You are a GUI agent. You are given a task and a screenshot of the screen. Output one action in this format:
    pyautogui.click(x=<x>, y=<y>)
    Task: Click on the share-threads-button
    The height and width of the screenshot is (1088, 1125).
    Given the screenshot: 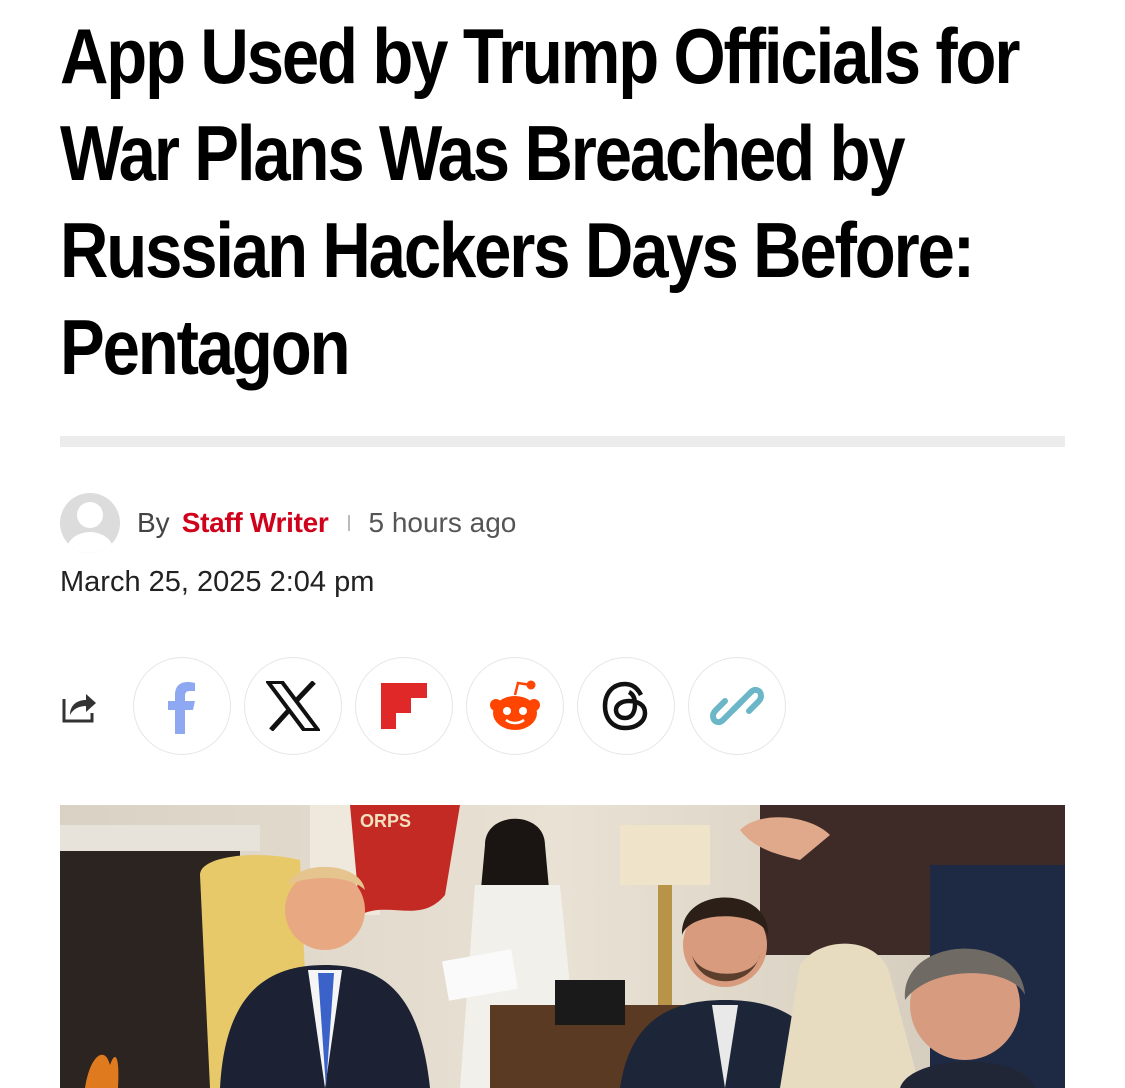 What is the action you would take?
    pyautogui.click(x=626, y=706)
    